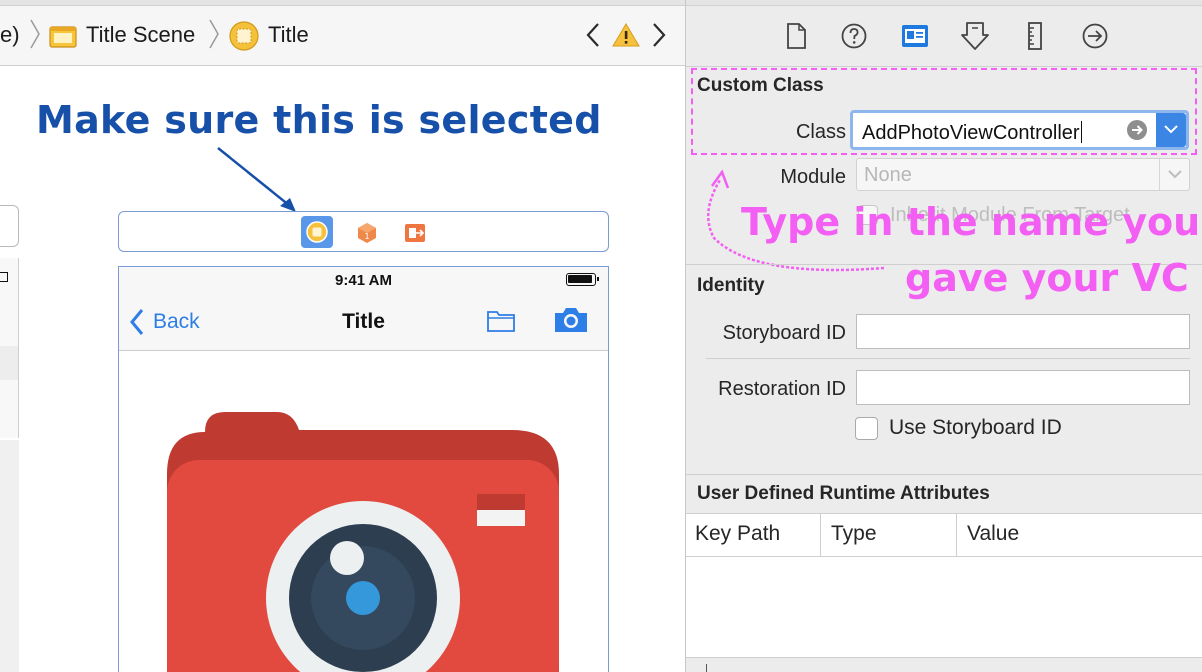  I want to click on add-attribute-icon, so click(706, 668).